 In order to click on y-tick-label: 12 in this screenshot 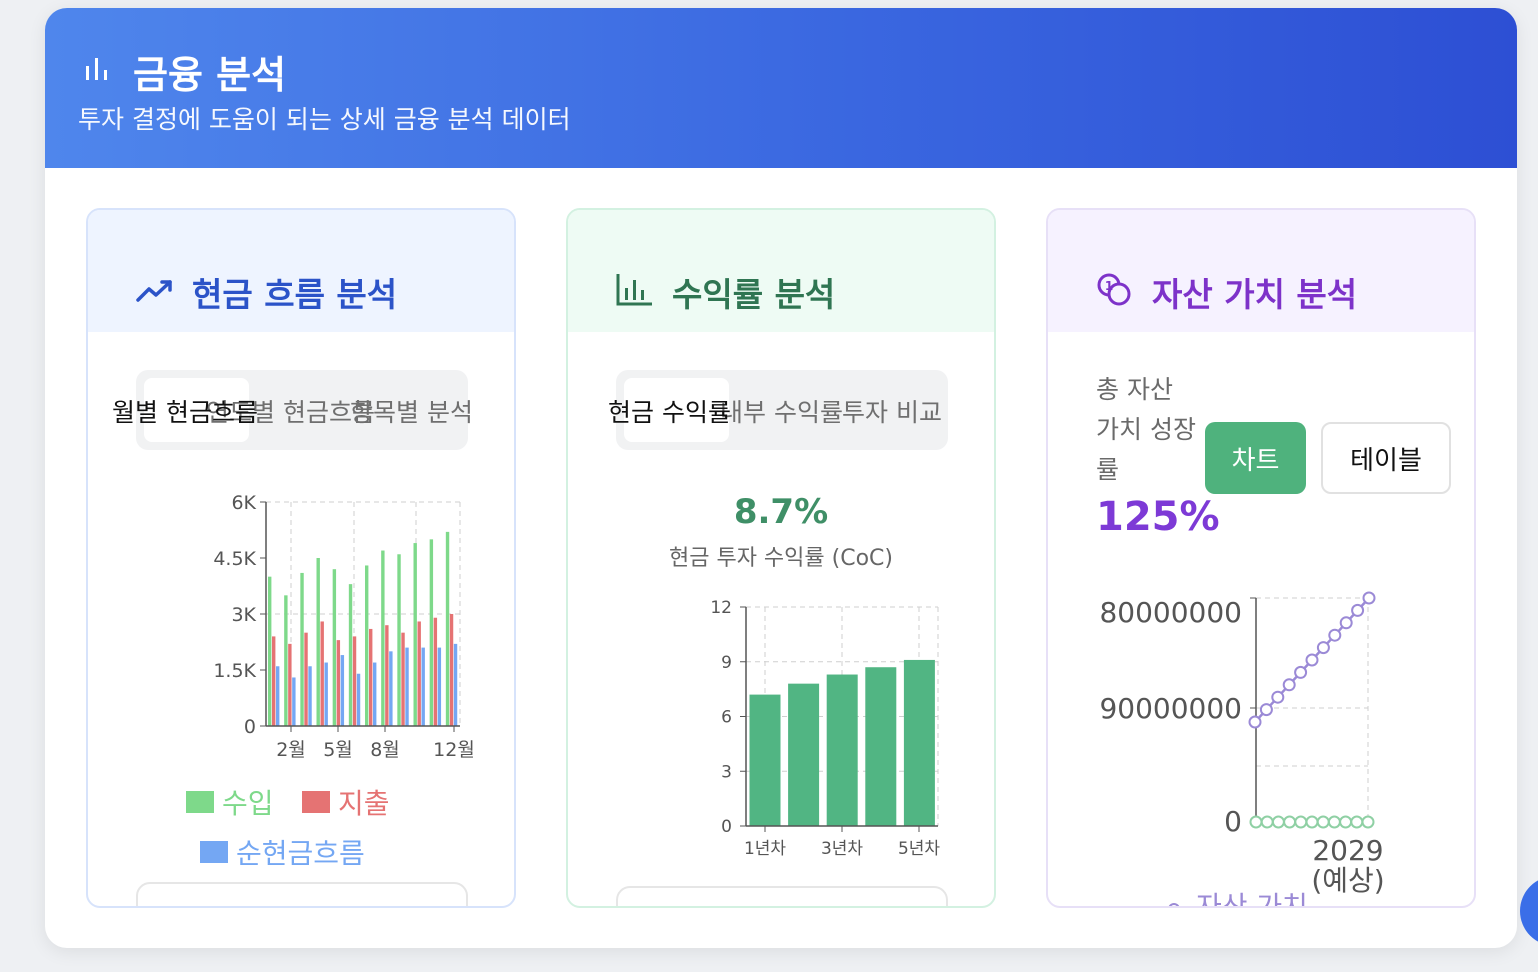, I will do `click(721, 608)`.